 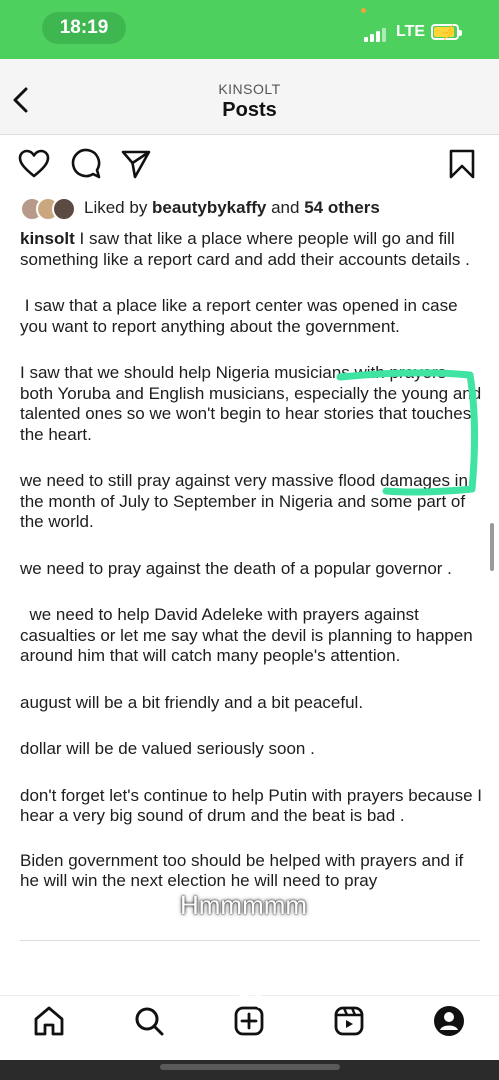 I want to click on likes-row: Liked by beautybykaffy and 54 others, so click(x=255, y=209).